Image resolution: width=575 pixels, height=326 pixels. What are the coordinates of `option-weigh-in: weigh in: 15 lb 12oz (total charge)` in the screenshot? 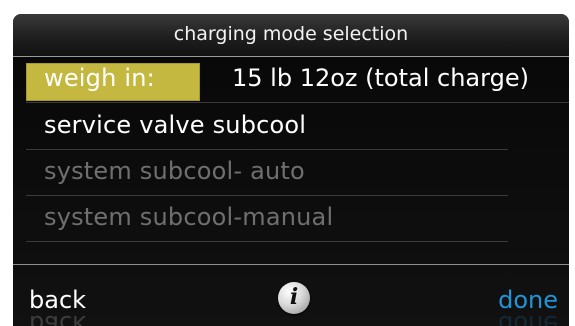 It's located at (297, 79).